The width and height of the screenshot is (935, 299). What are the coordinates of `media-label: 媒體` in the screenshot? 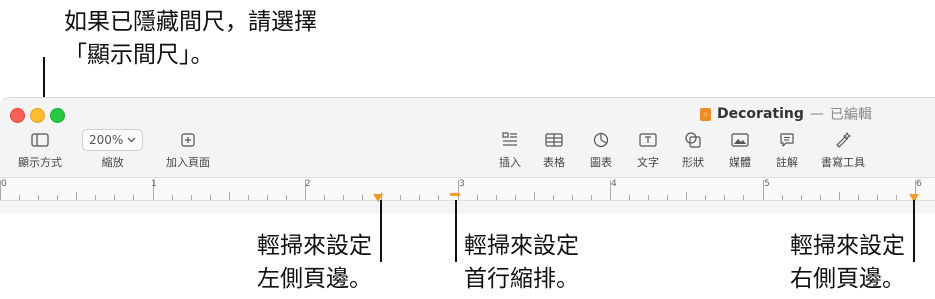 It's located at (740, 162).